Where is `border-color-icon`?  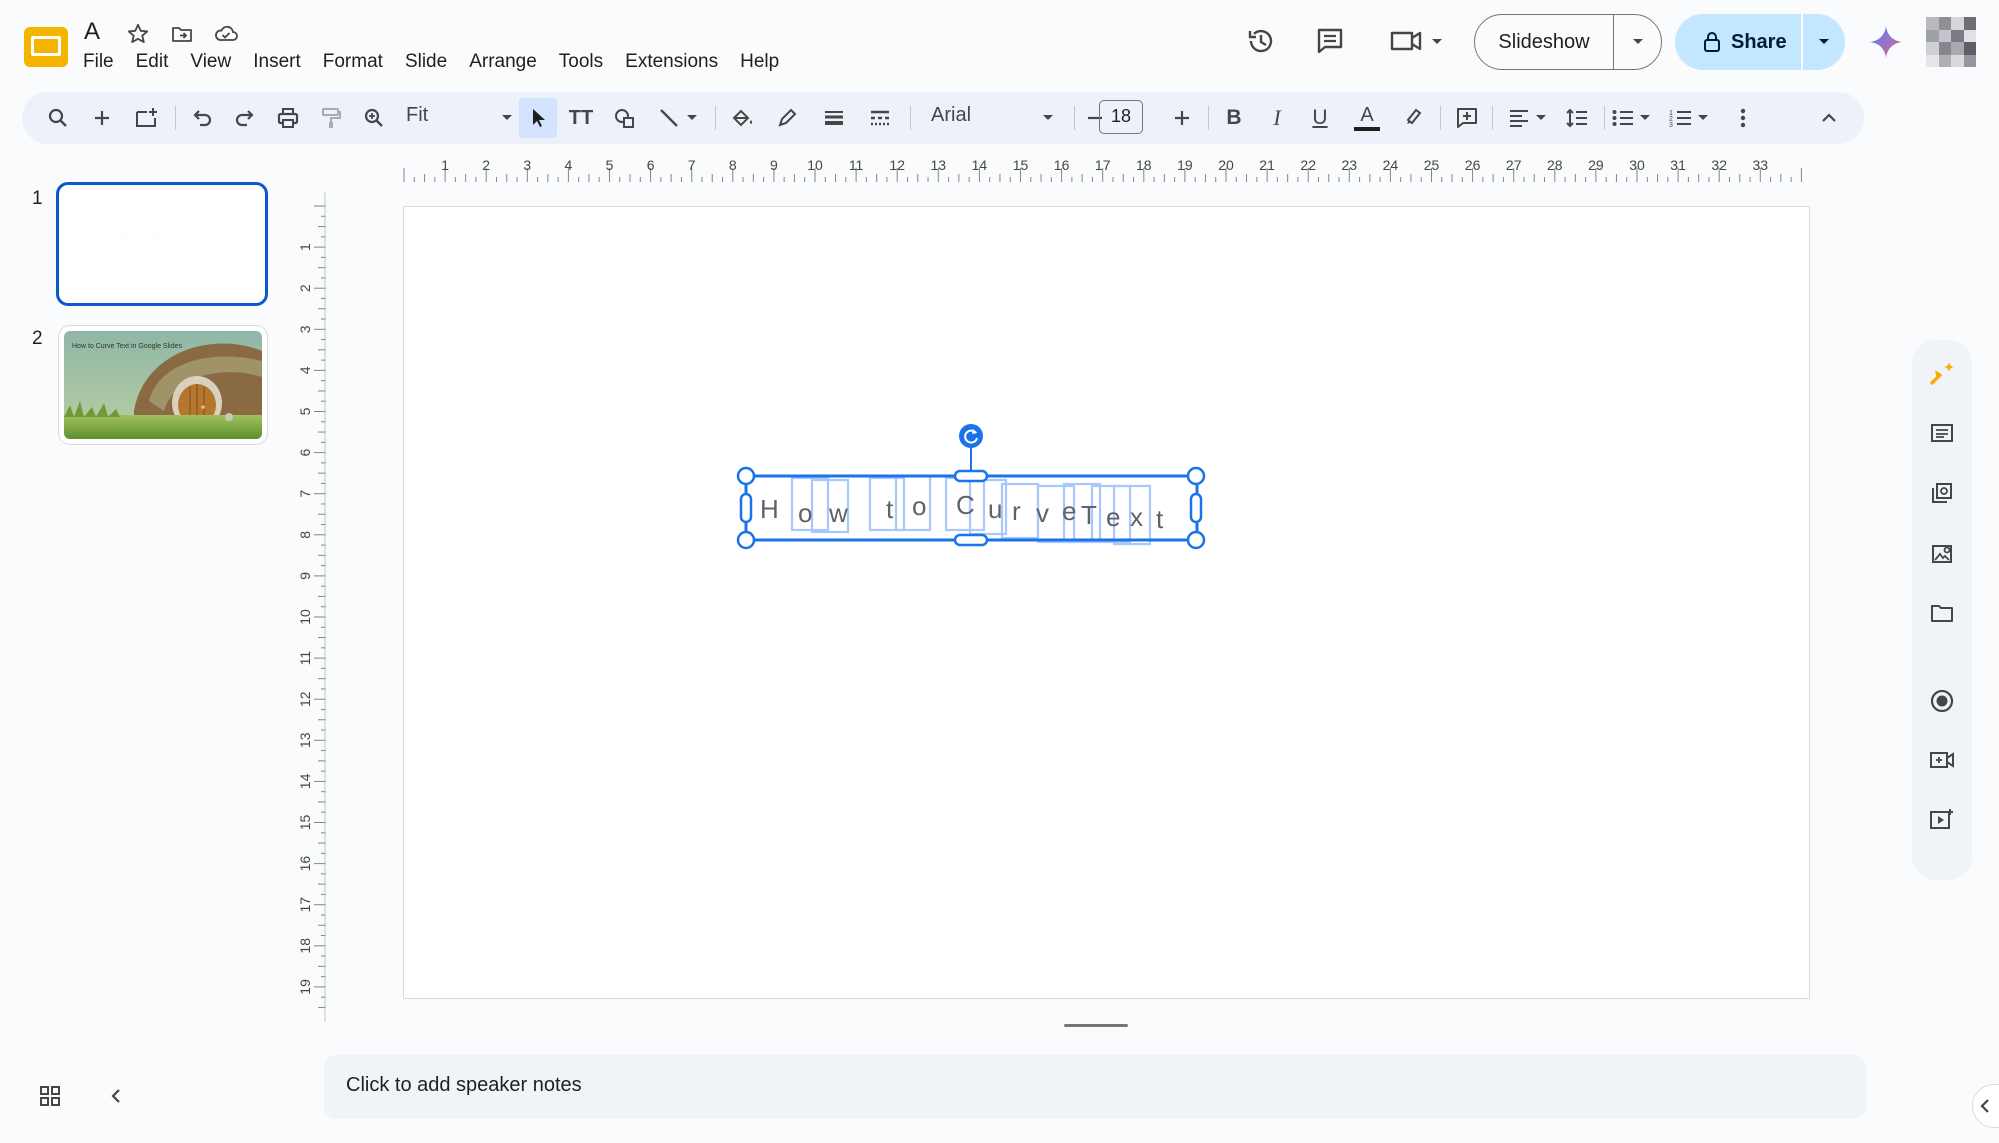
border-color-icon is located at coordinates (787, 118).